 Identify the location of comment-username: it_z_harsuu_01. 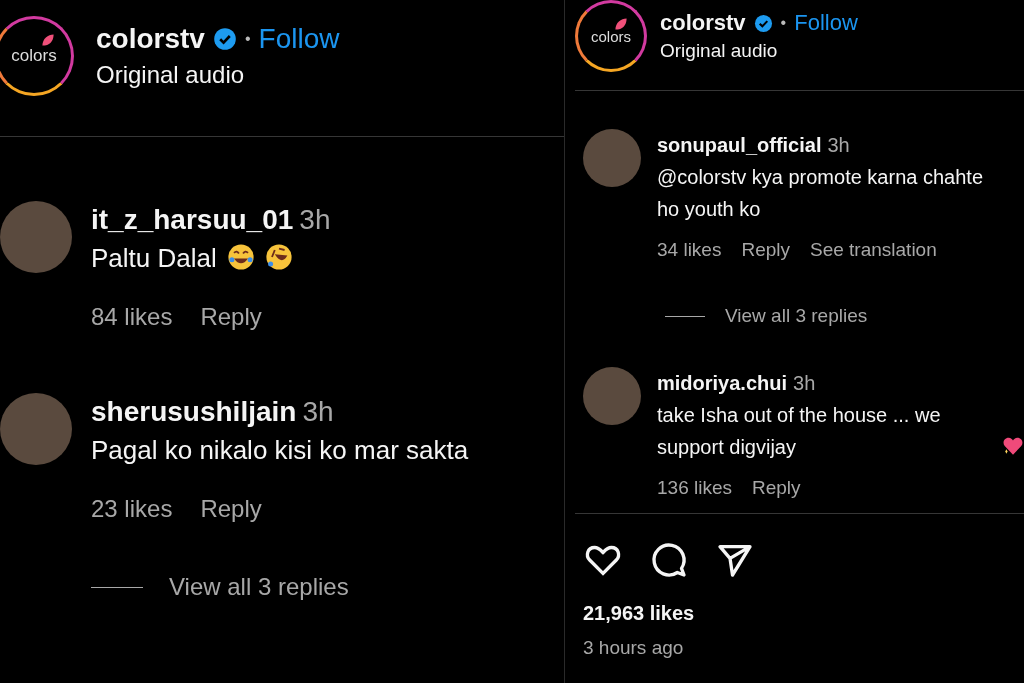
(192, 220).